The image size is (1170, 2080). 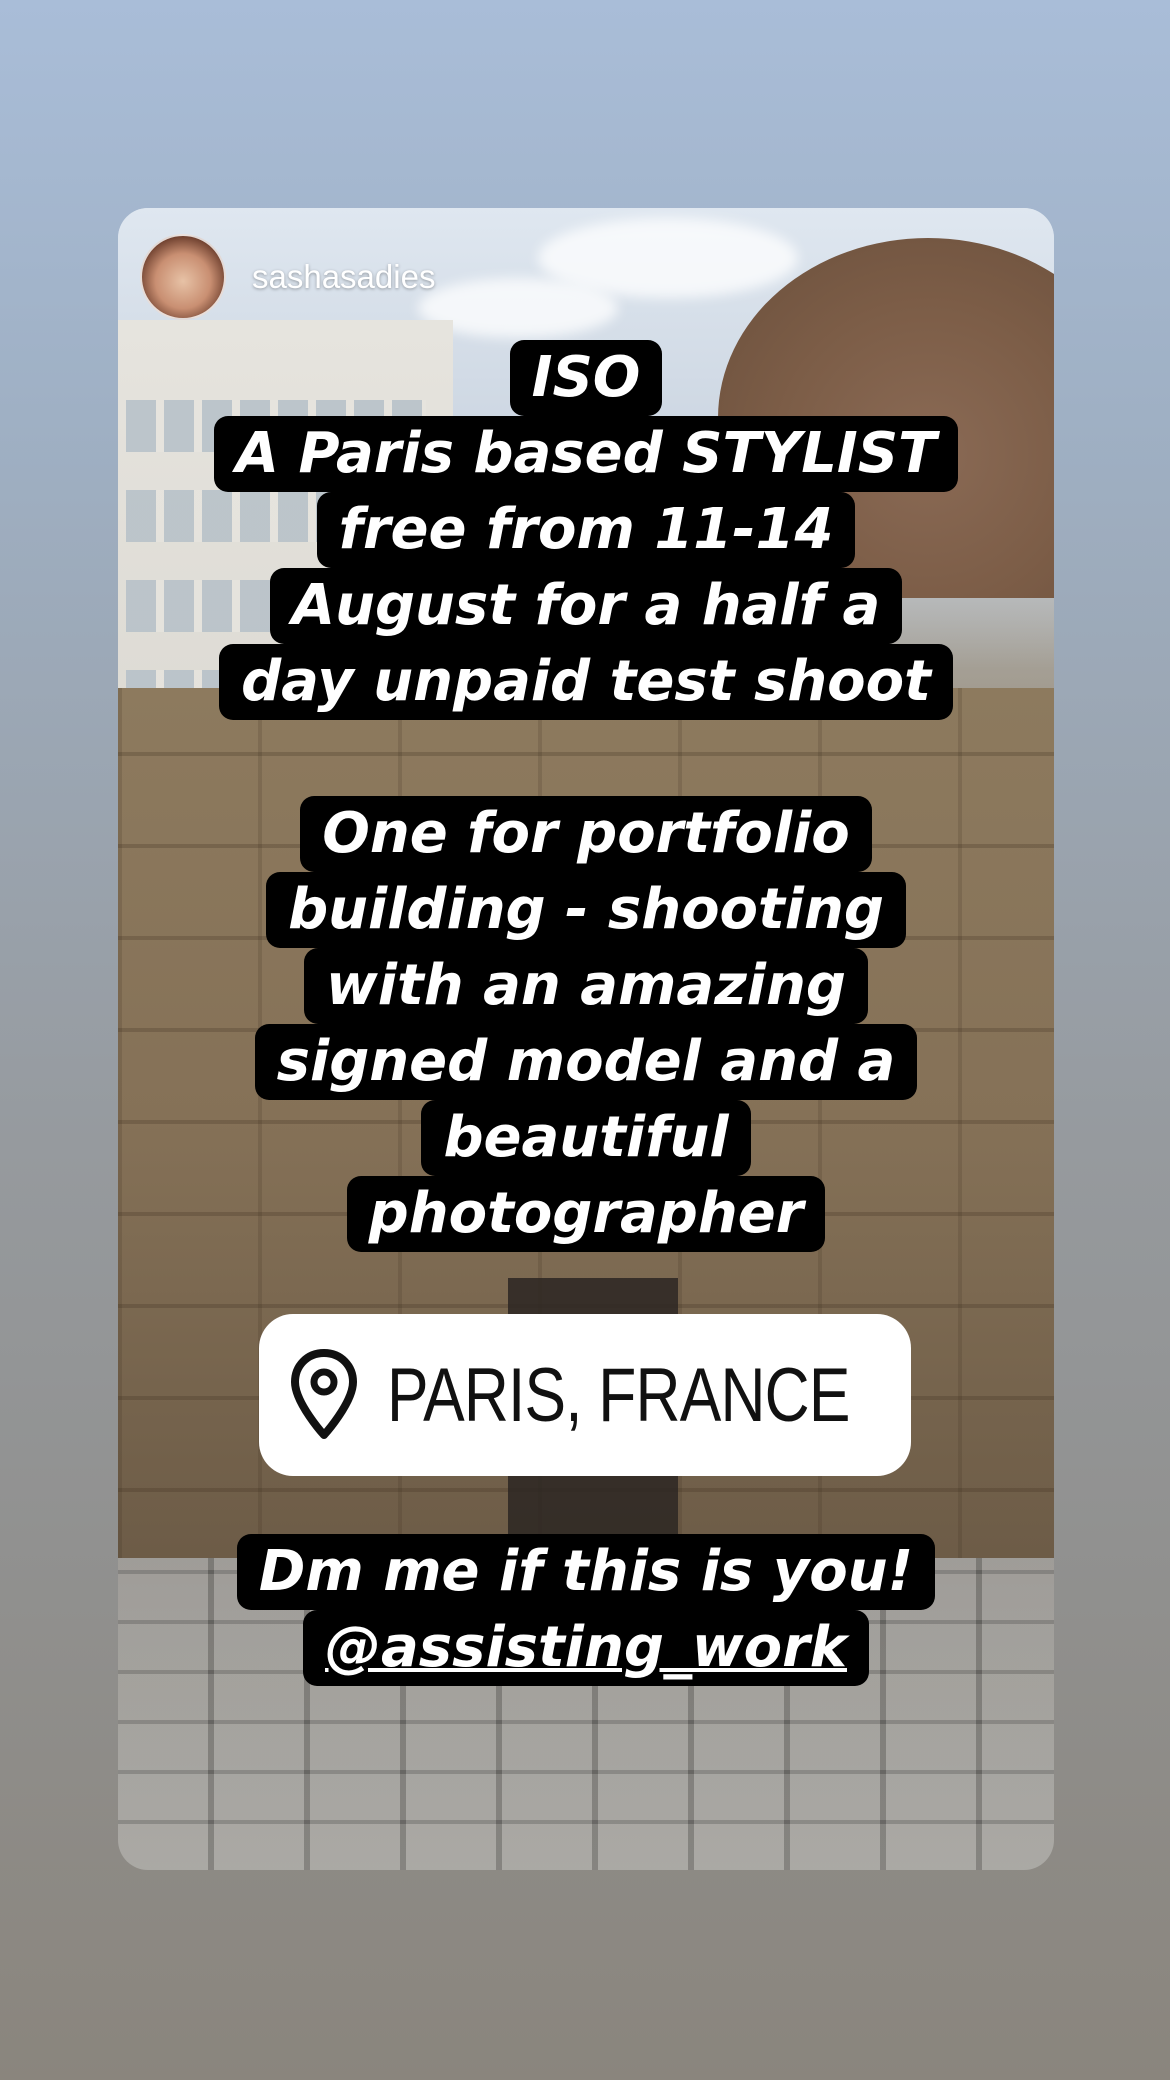 I want to click on text-line: day unpaid test shoot, so click(x=586, y=682).